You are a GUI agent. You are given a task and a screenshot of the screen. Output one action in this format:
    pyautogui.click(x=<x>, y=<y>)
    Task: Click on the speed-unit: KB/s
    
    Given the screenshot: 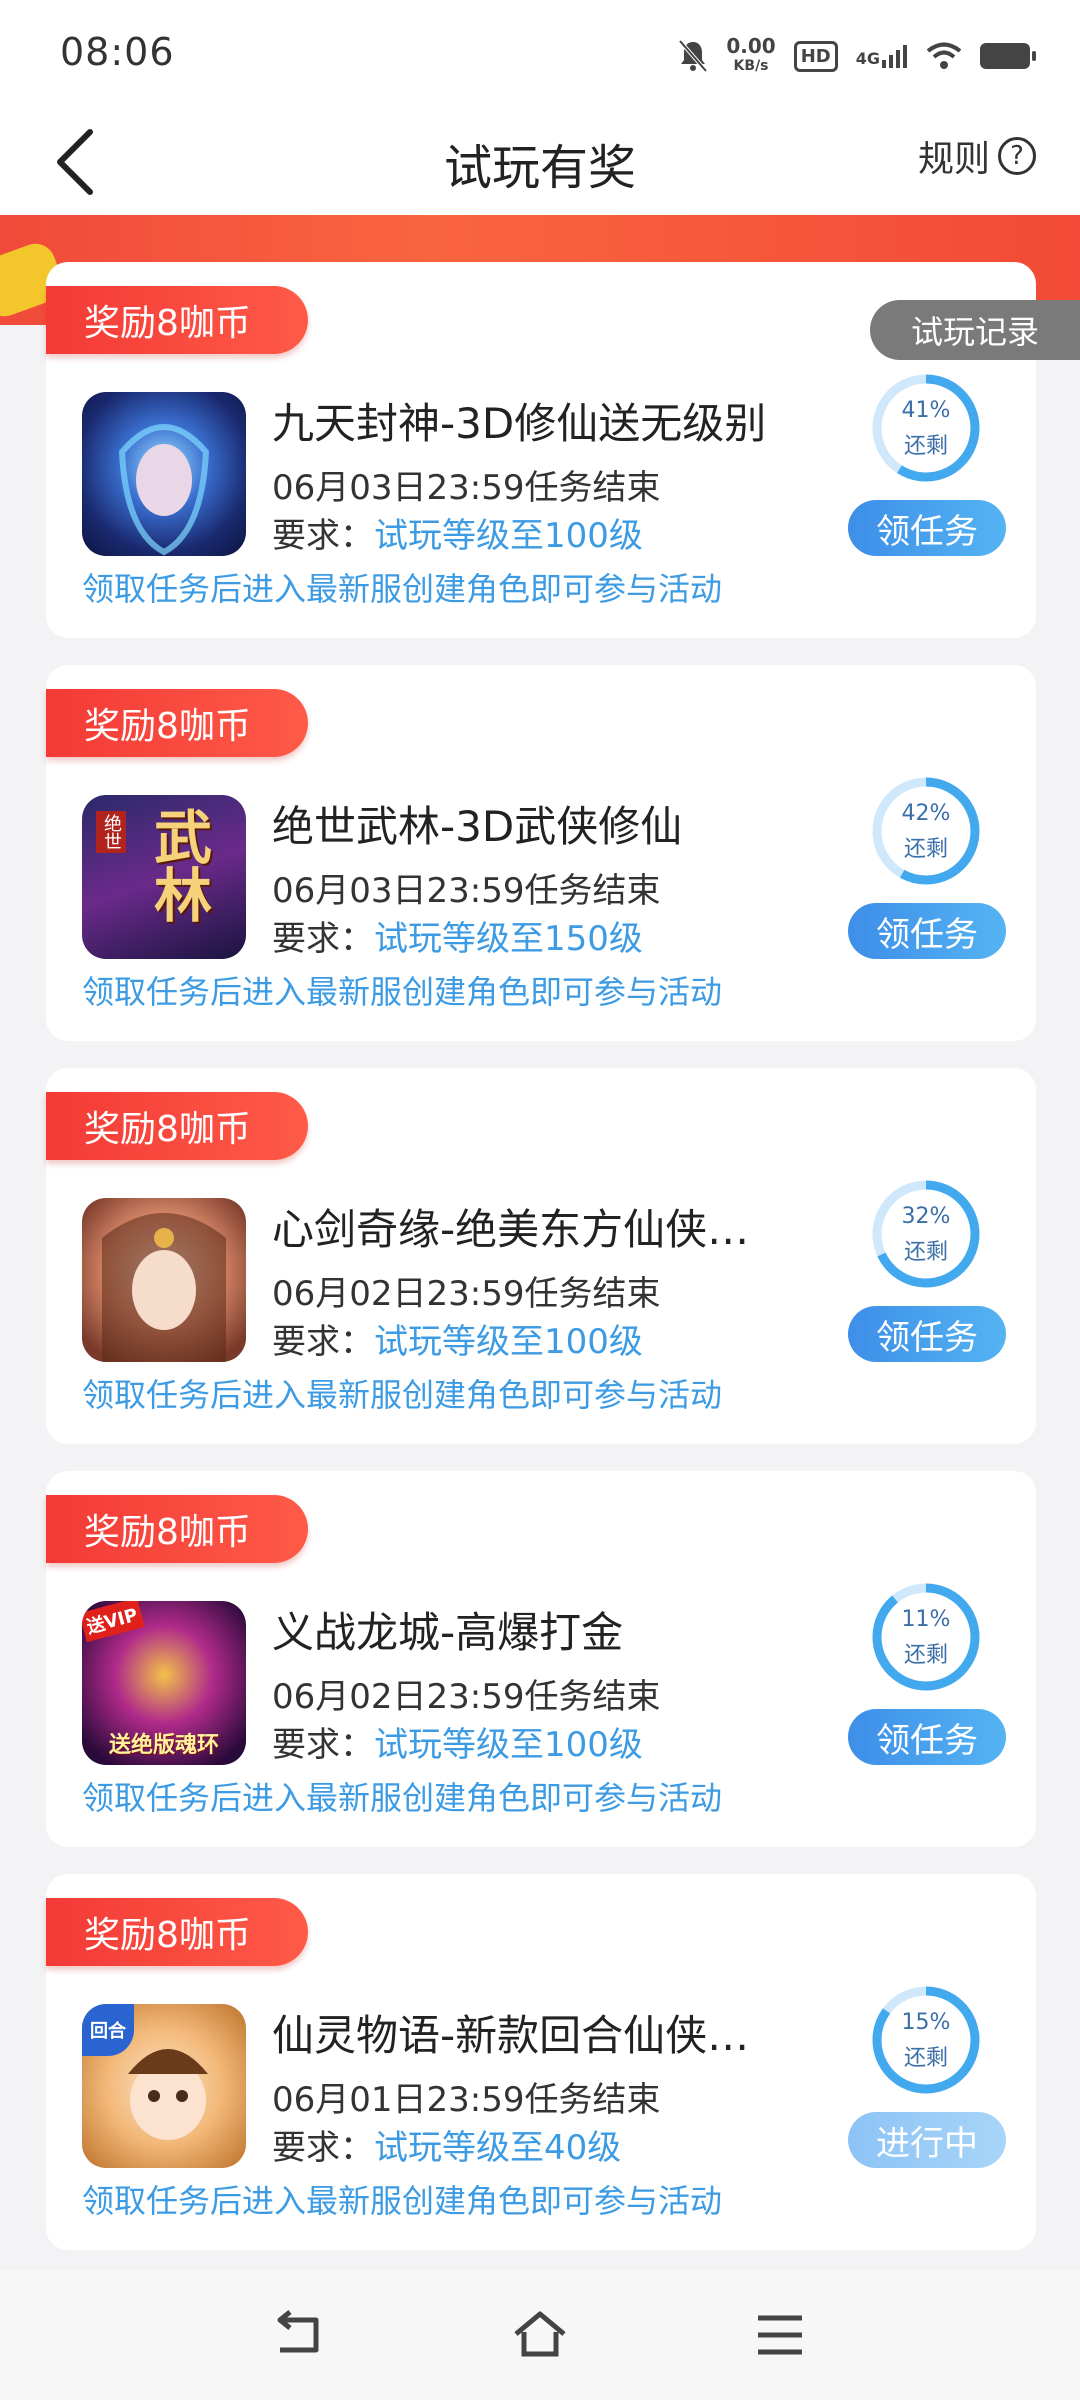 What is the action you would take?
    pyautogui.click(x=751, y=66)
    